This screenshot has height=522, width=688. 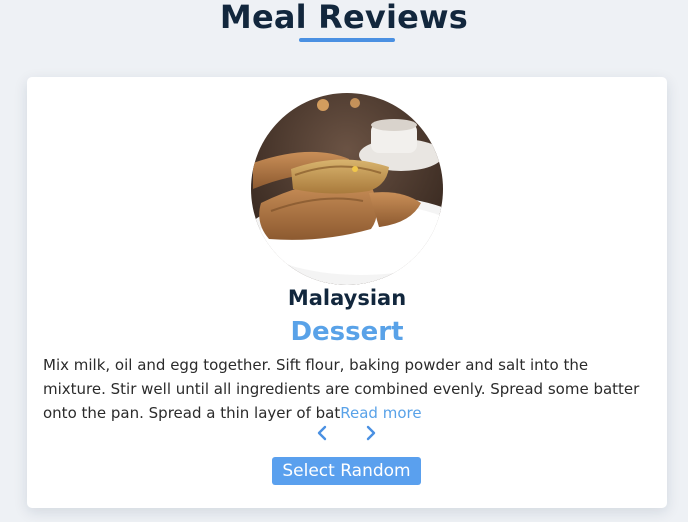 I want to click on select-random-button: Select Random, so click(x=346, y=471).